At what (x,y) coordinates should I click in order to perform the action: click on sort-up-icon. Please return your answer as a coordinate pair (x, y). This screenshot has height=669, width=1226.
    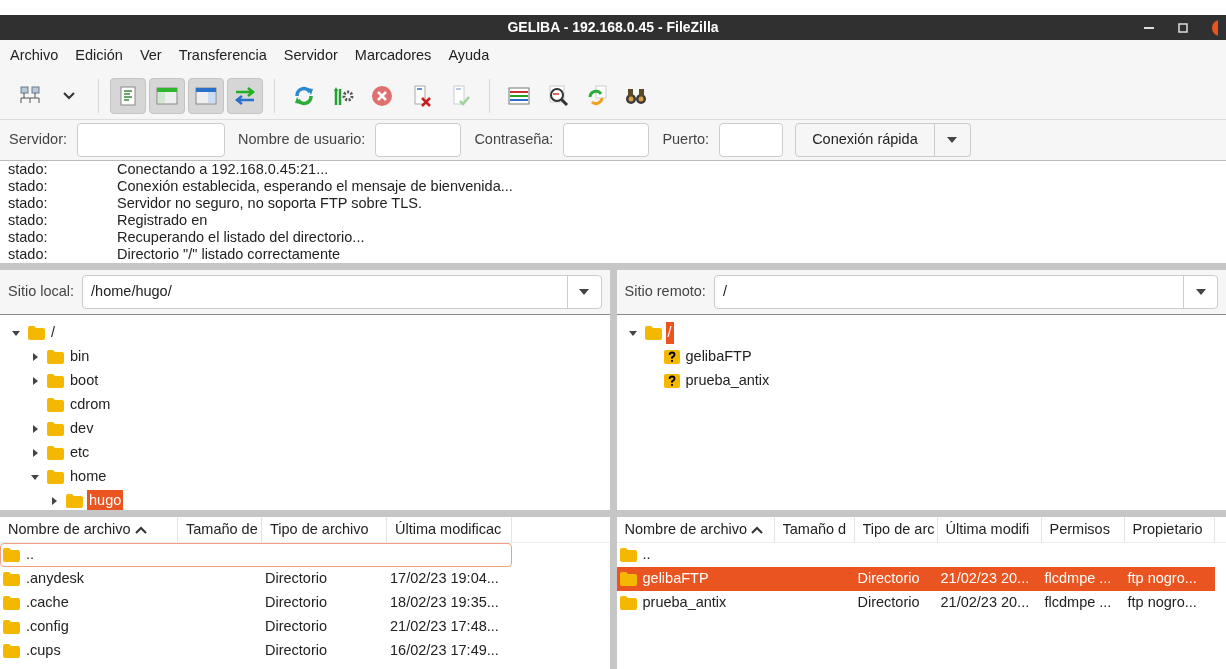
    Looking at the image, I should click on (757, 529).